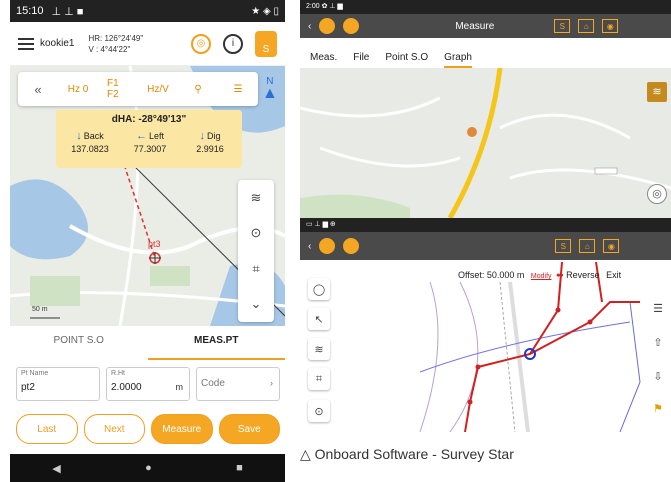 The width and height of the screenshot is (671, 482). I want to click on caption: △ Onboard Software - Survey Star, so click(407, 454).